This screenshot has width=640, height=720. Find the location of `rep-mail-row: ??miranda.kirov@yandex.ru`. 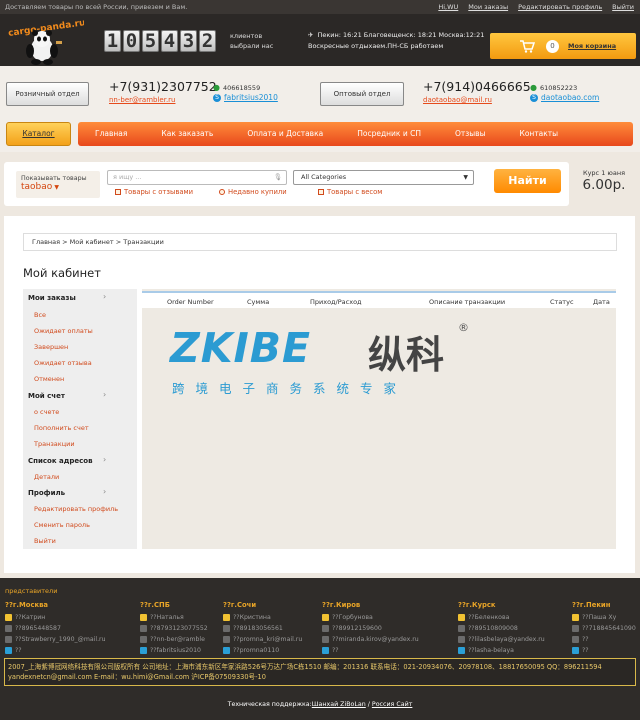

rep-mail-row: ??miranda.kirov@yandex.ru is located at coordinates (370, 639).